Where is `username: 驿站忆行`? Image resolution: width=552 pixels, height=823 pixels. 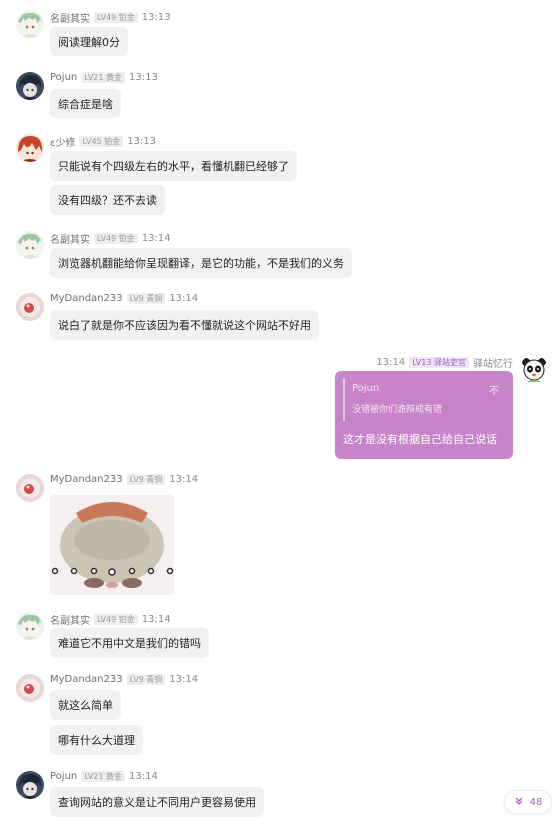
username: 驿站忆行 is located at coordinates (493, 362).